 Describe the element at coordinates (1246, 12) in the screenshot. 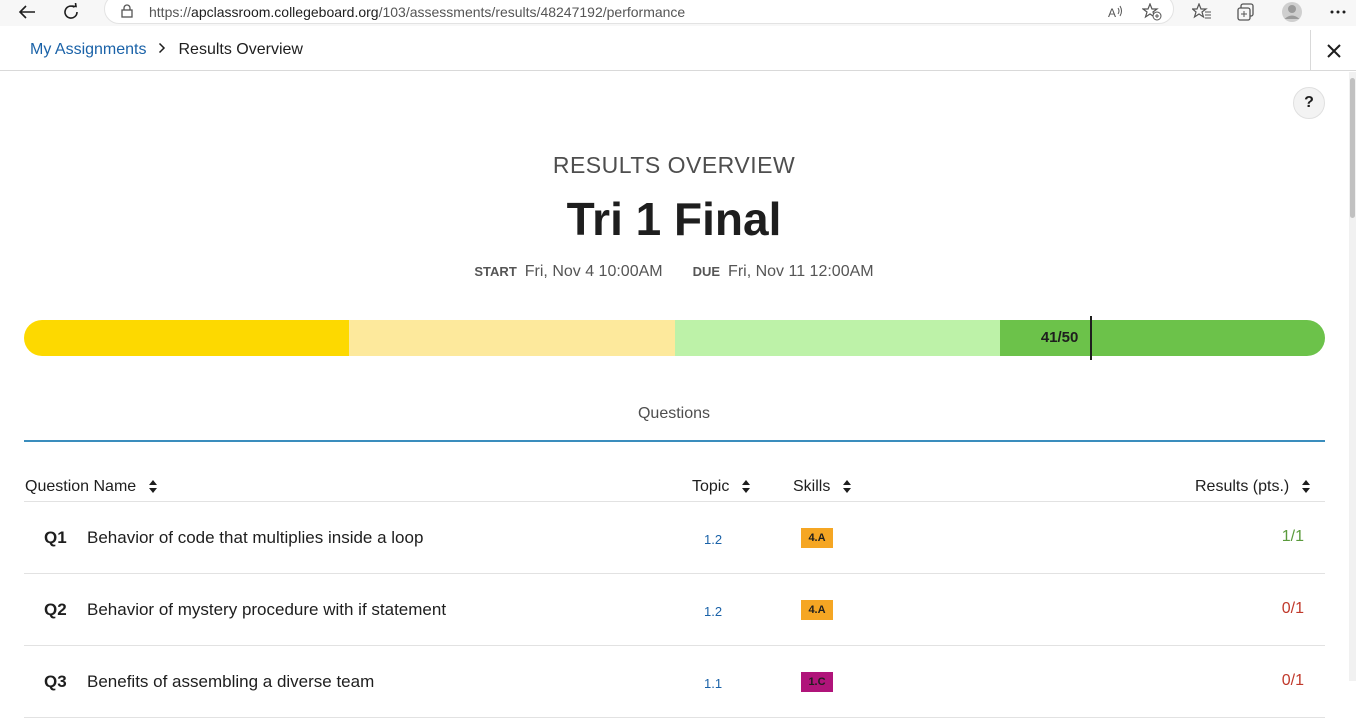

I see `collections-icon` at that location.